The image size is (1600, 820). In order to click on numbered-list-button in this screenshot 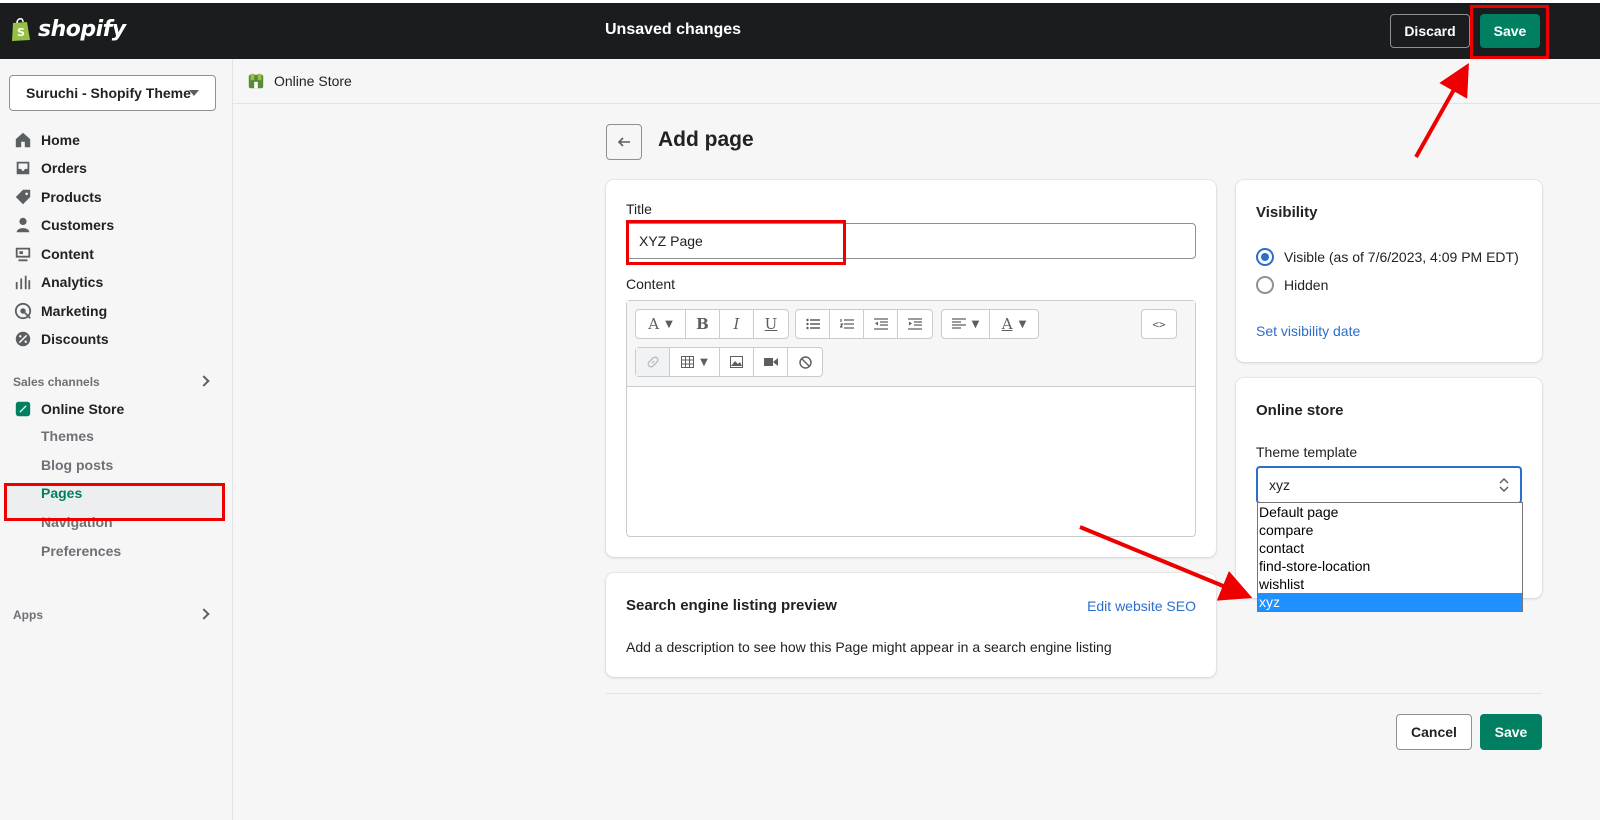, I will do `click(847, 324)`.